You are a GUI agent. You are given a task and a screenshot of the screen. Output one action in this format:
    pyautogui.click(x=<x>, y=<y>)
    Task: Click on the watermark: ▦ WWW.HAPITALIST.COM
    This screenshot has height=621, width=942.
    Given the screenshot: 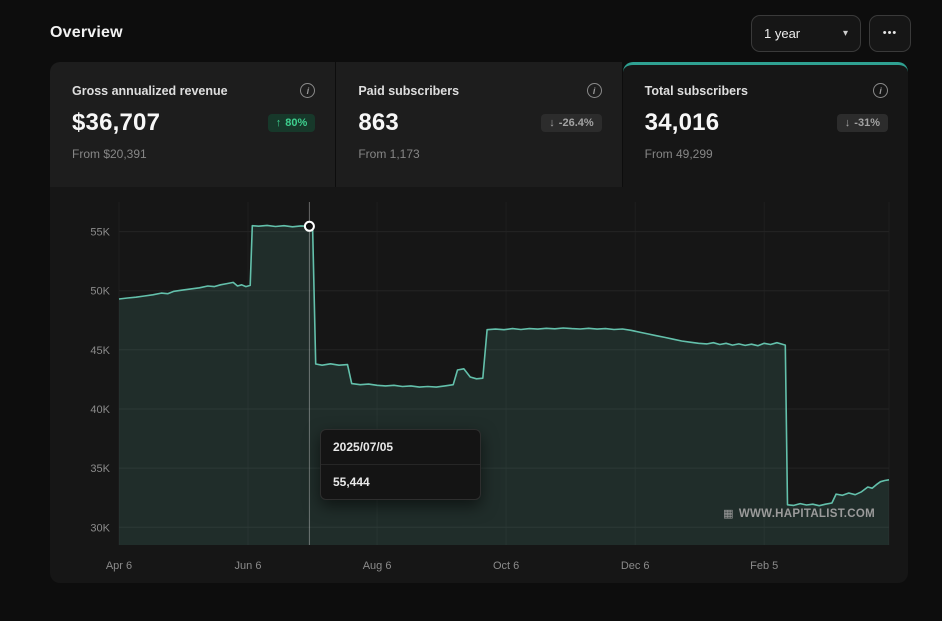 What is the action you would take?
    pyautogui.click(x=799, y=514)
    